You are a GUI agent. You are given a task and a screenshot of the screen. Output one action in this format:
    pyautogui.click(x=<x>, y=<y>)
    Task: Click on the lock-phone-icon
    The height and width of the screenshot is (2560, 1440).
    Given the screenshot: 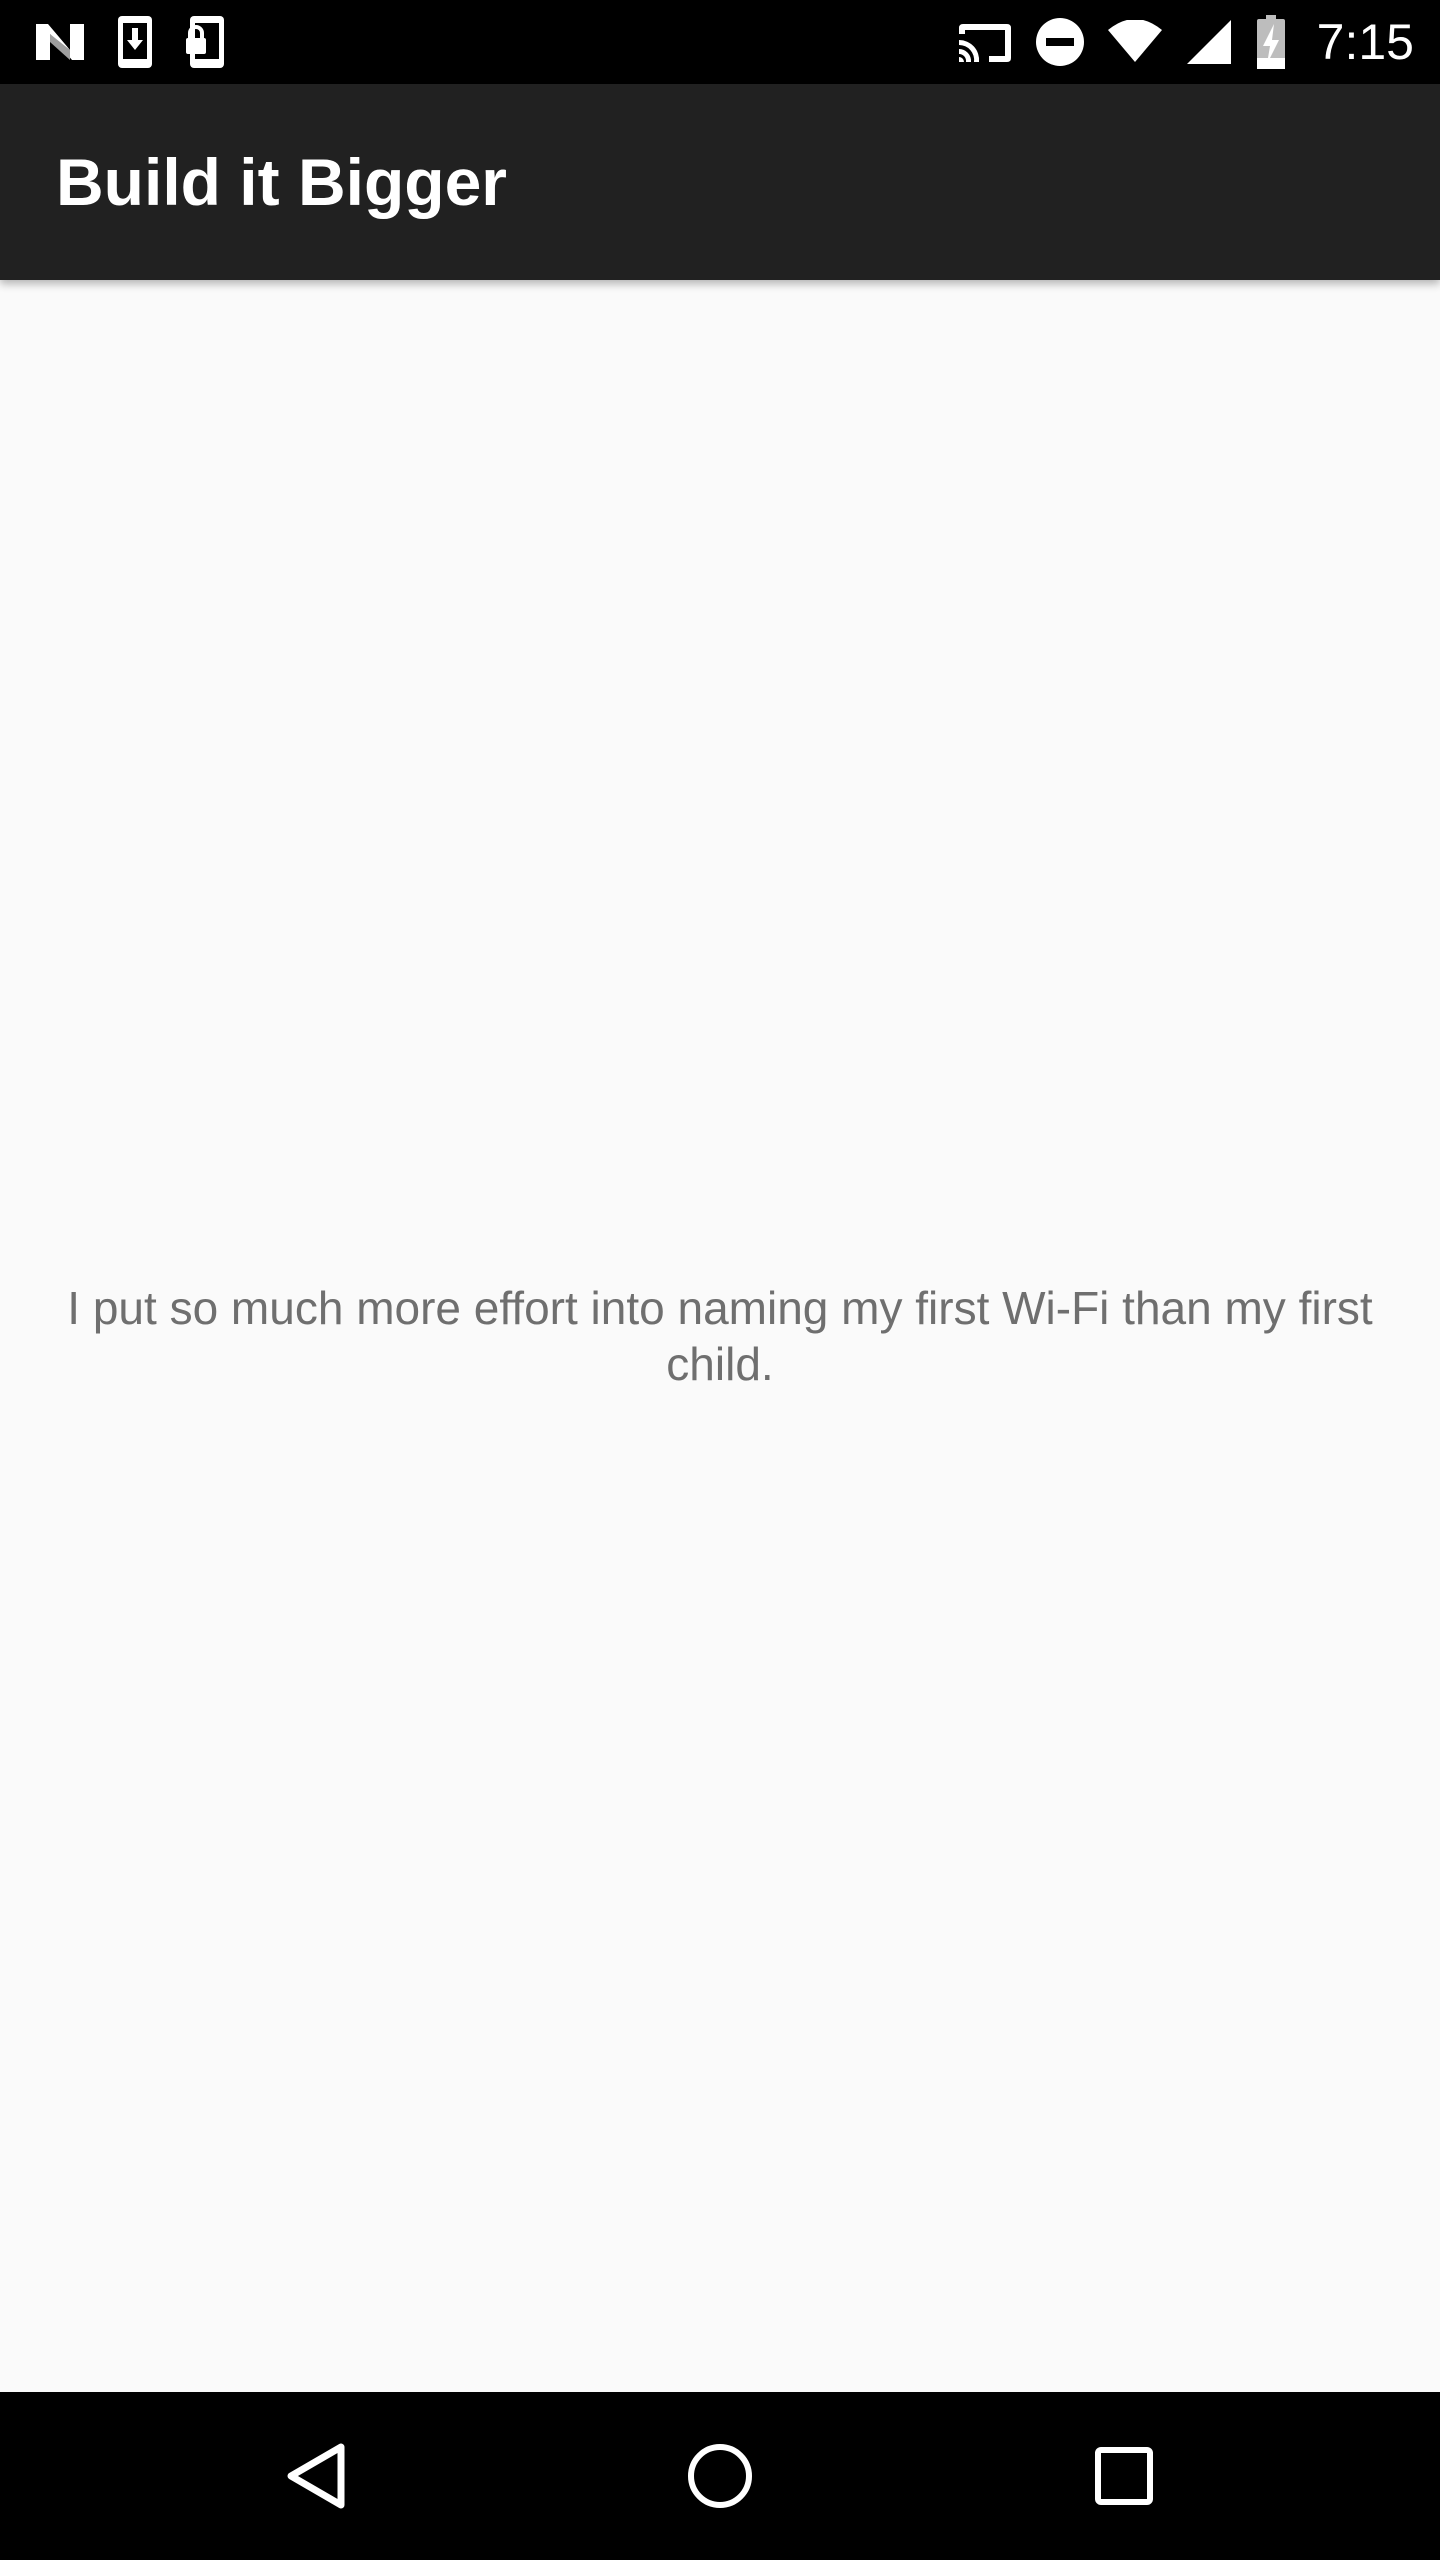 What is the action you would take?
    pyautogui.click(x=205, y=42)
    